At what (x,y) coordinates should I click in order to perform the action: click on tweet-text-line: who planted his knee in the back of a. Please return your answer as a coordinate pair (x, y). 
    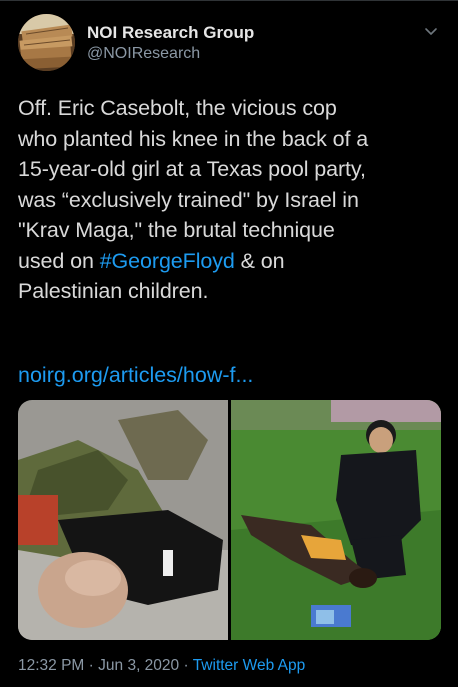
    Looking at the image, I should click on (193, 138).